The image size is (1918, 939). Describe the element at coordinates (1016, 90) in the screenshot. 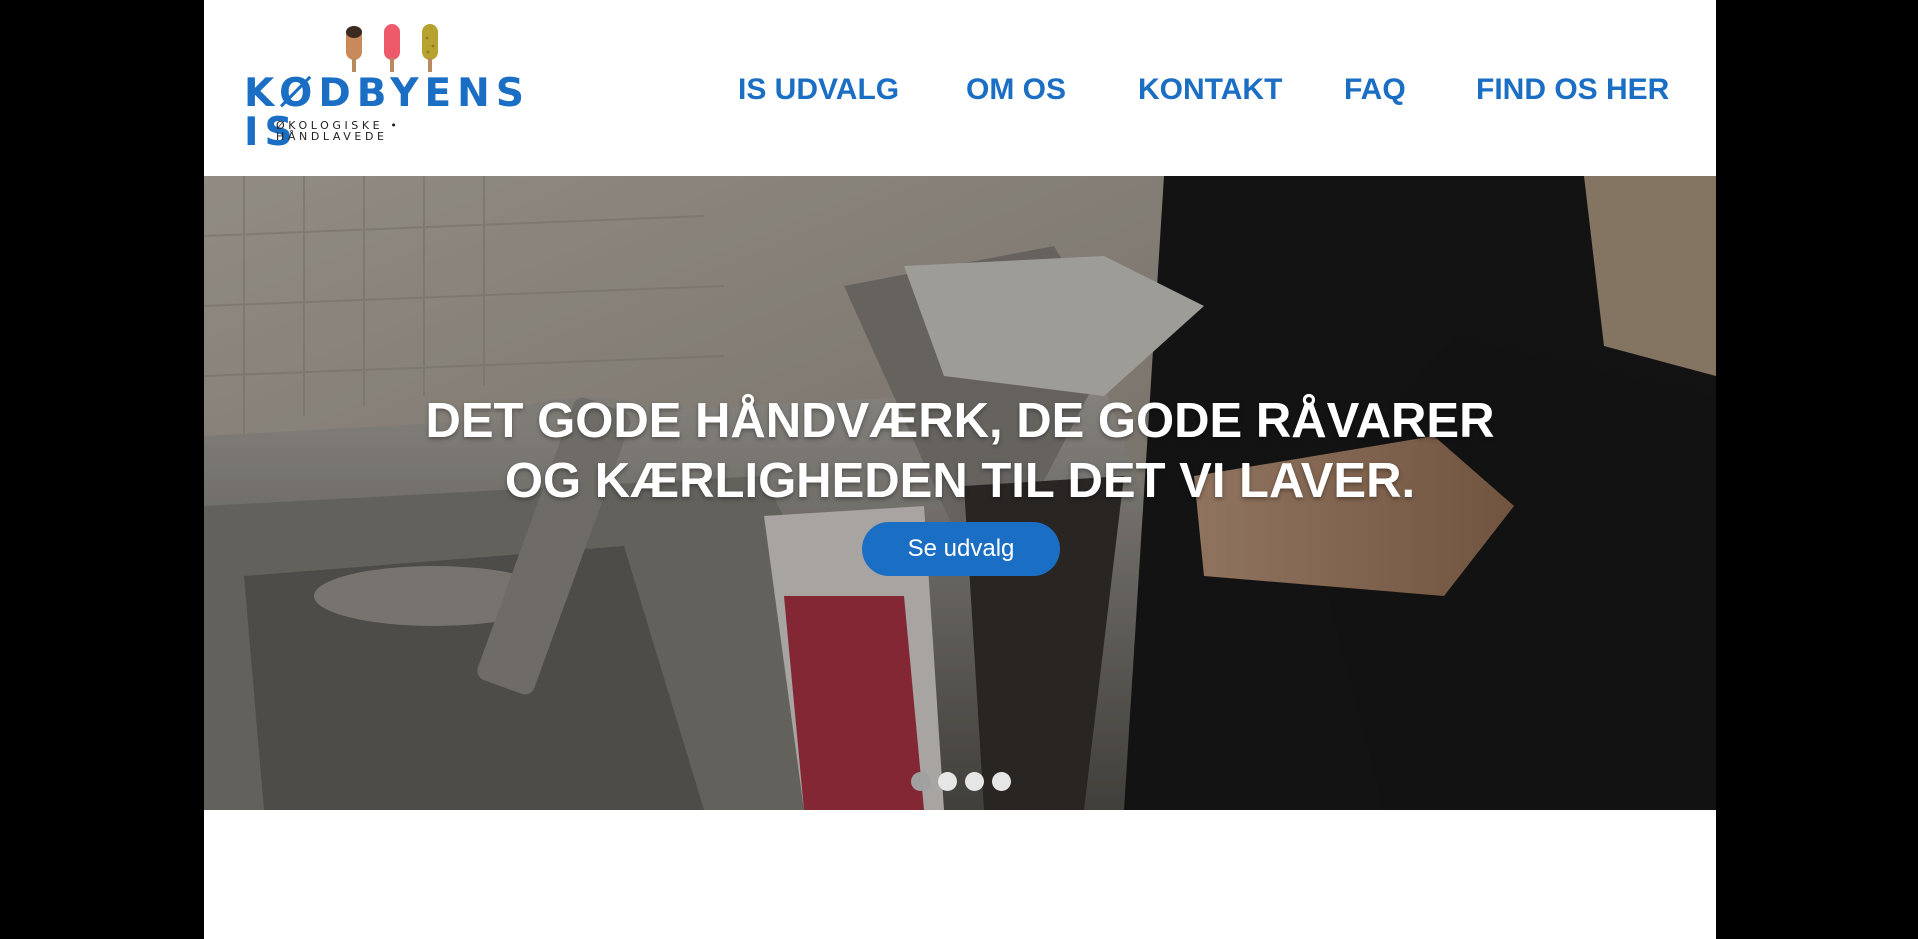

I see `nav-item-om-os: OM OS` at that location.